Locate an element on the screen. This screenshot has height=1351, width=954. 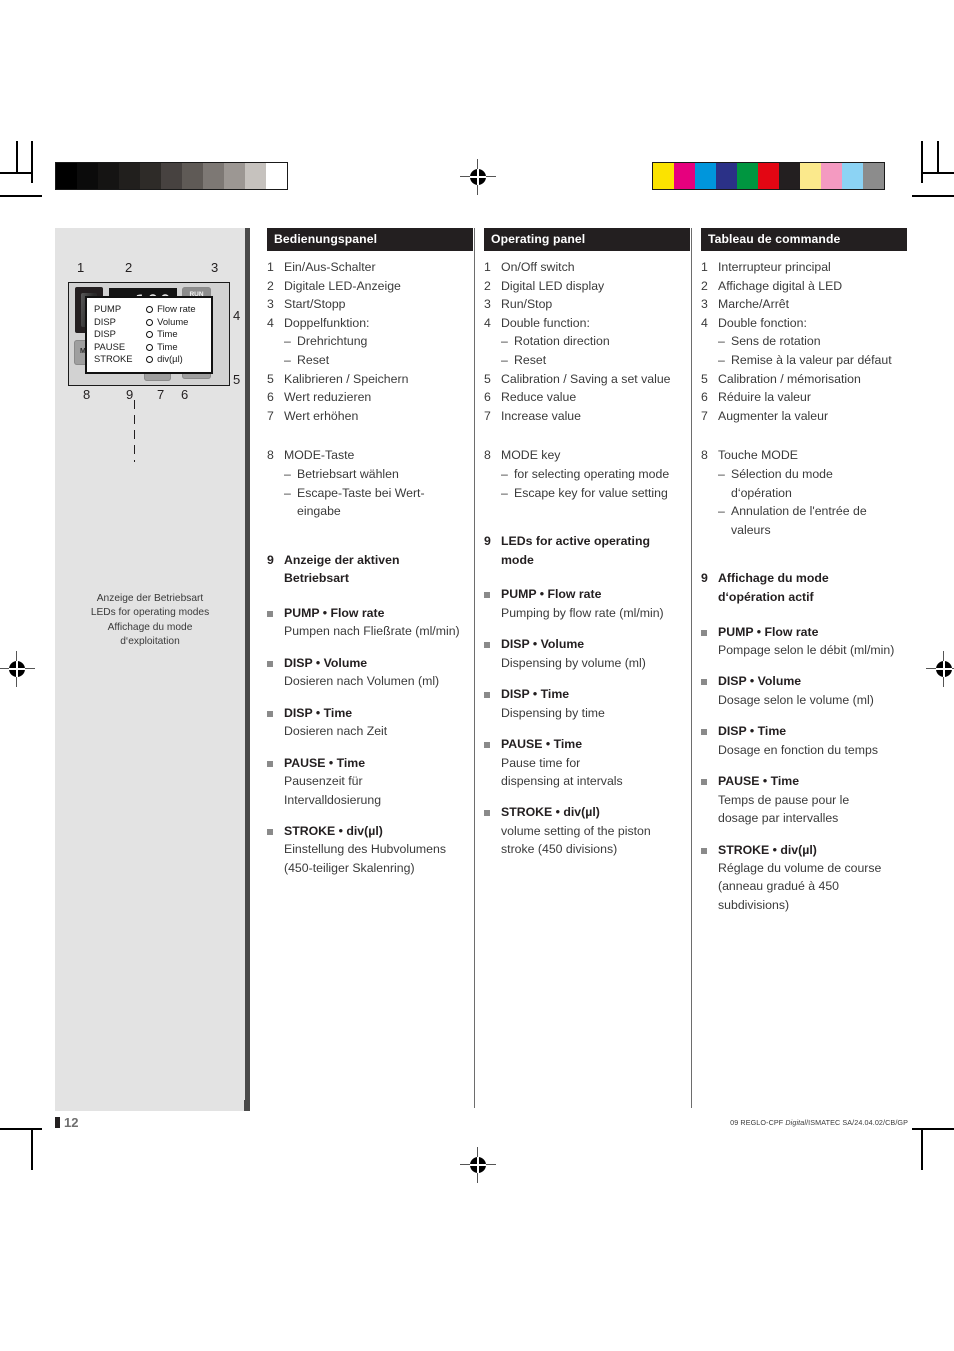
bullet-description: Dosieren nach Volumen (ml) is located at coordinates (362, 681).